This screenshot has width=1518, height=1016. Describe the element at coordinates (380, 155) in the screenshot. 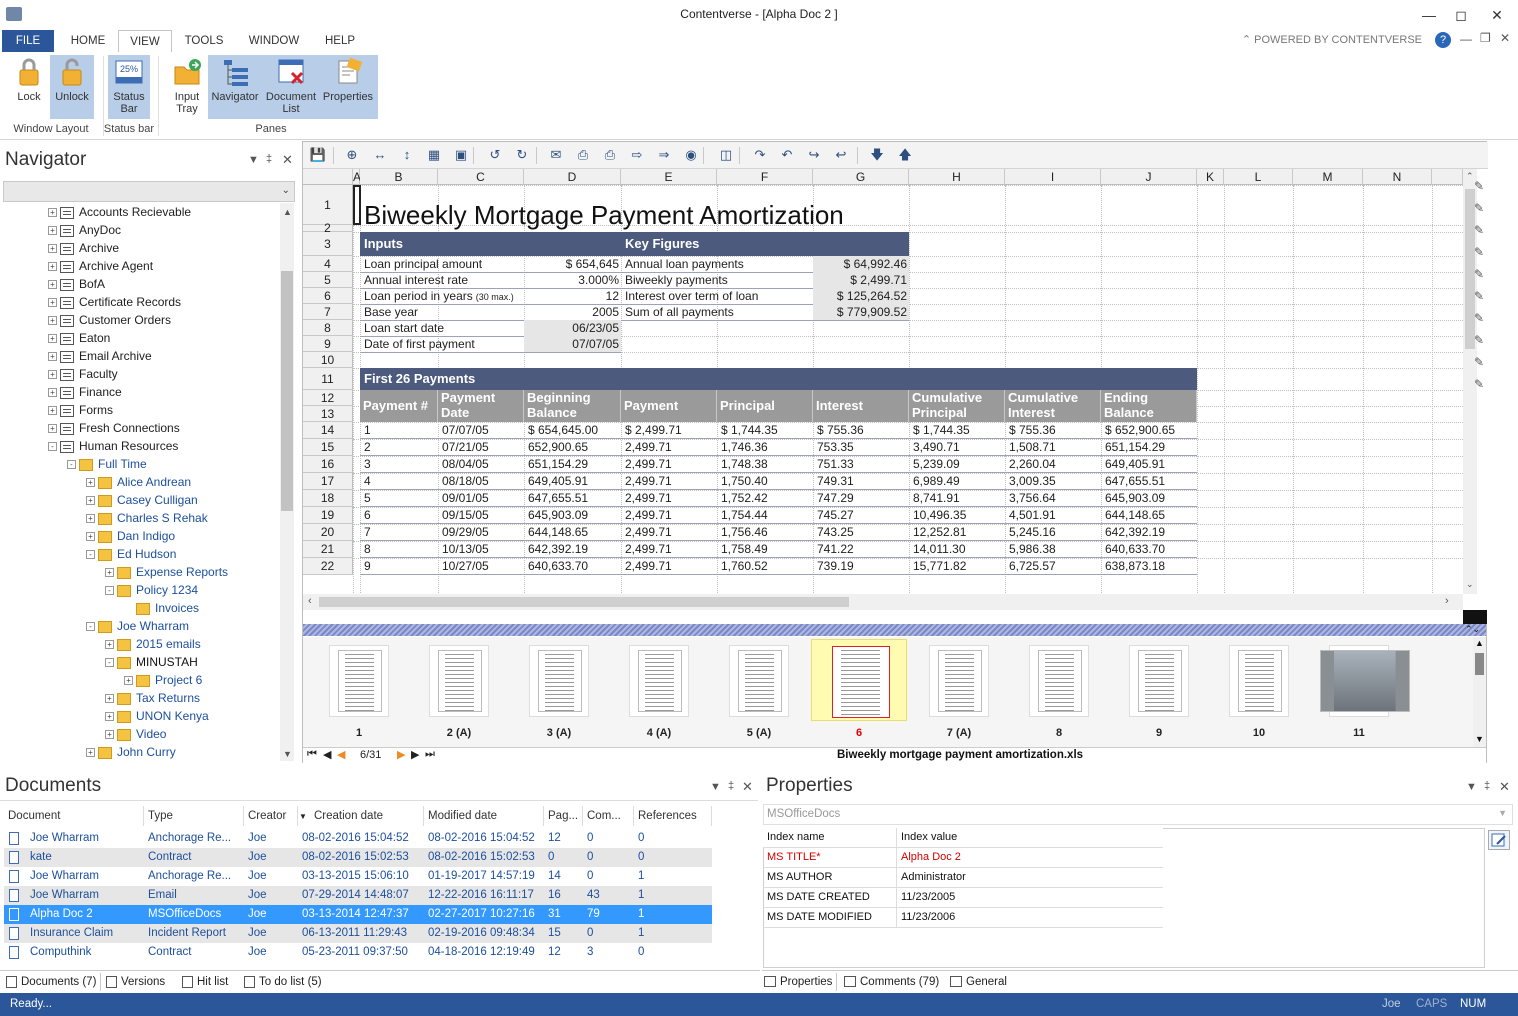

I see `fit-width-icon: ↔` at that location.